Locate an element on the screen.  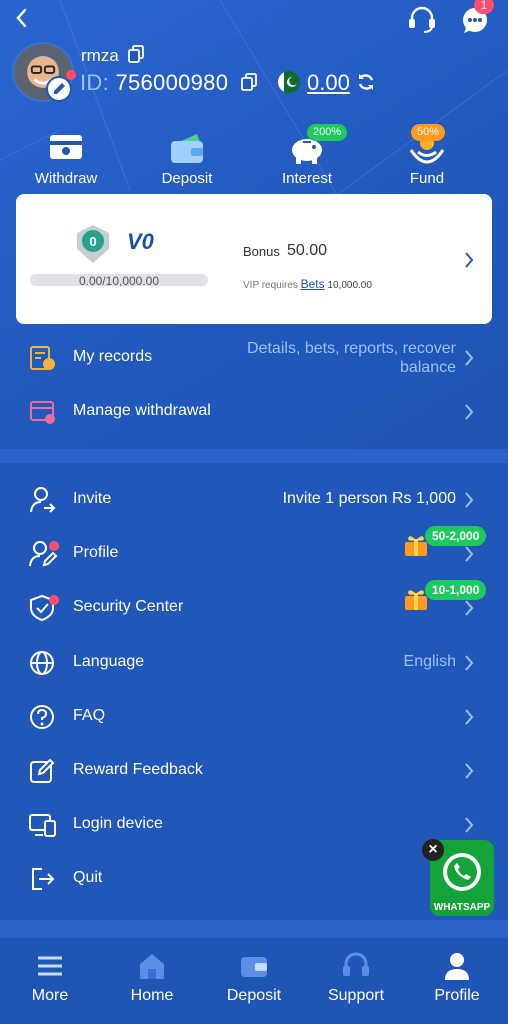
description-line-2: balance is located at coordinates (427, 367).